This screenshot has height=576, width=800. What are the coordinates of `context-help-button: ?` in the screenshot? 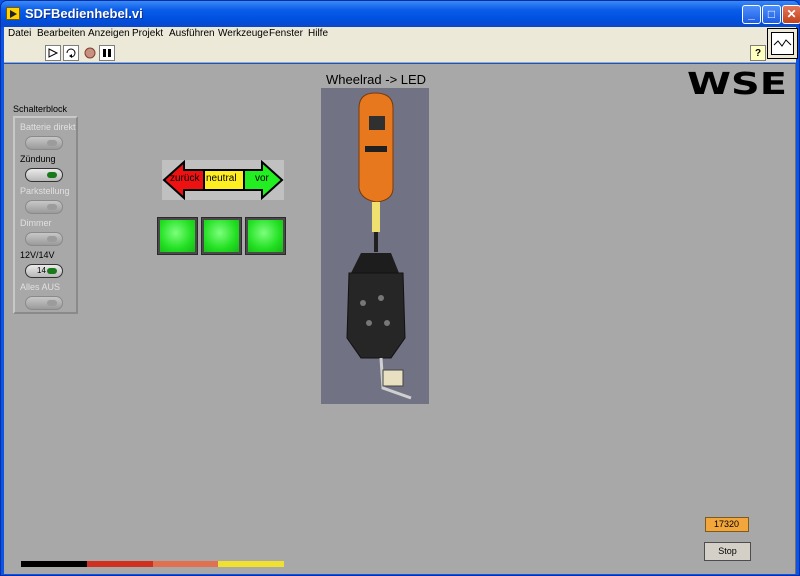 It's located at (758, 53).